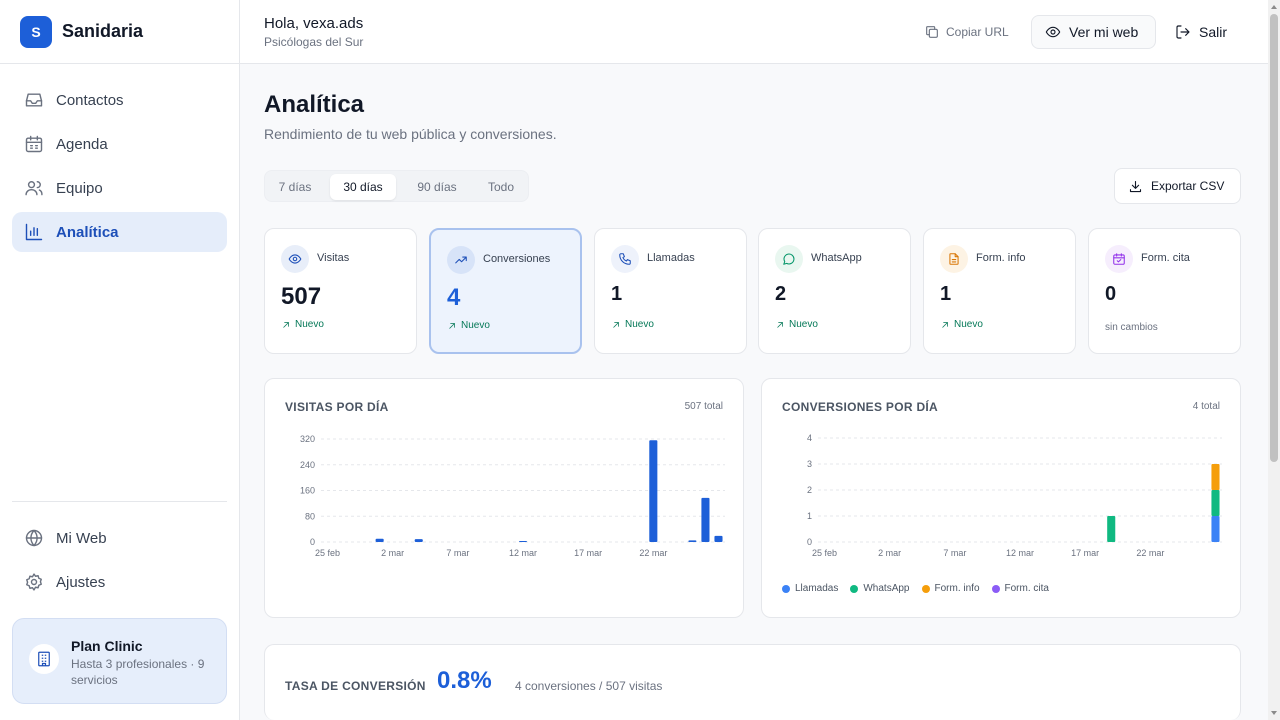  I want to click on y-tick-label: 320, so click(307, 439).